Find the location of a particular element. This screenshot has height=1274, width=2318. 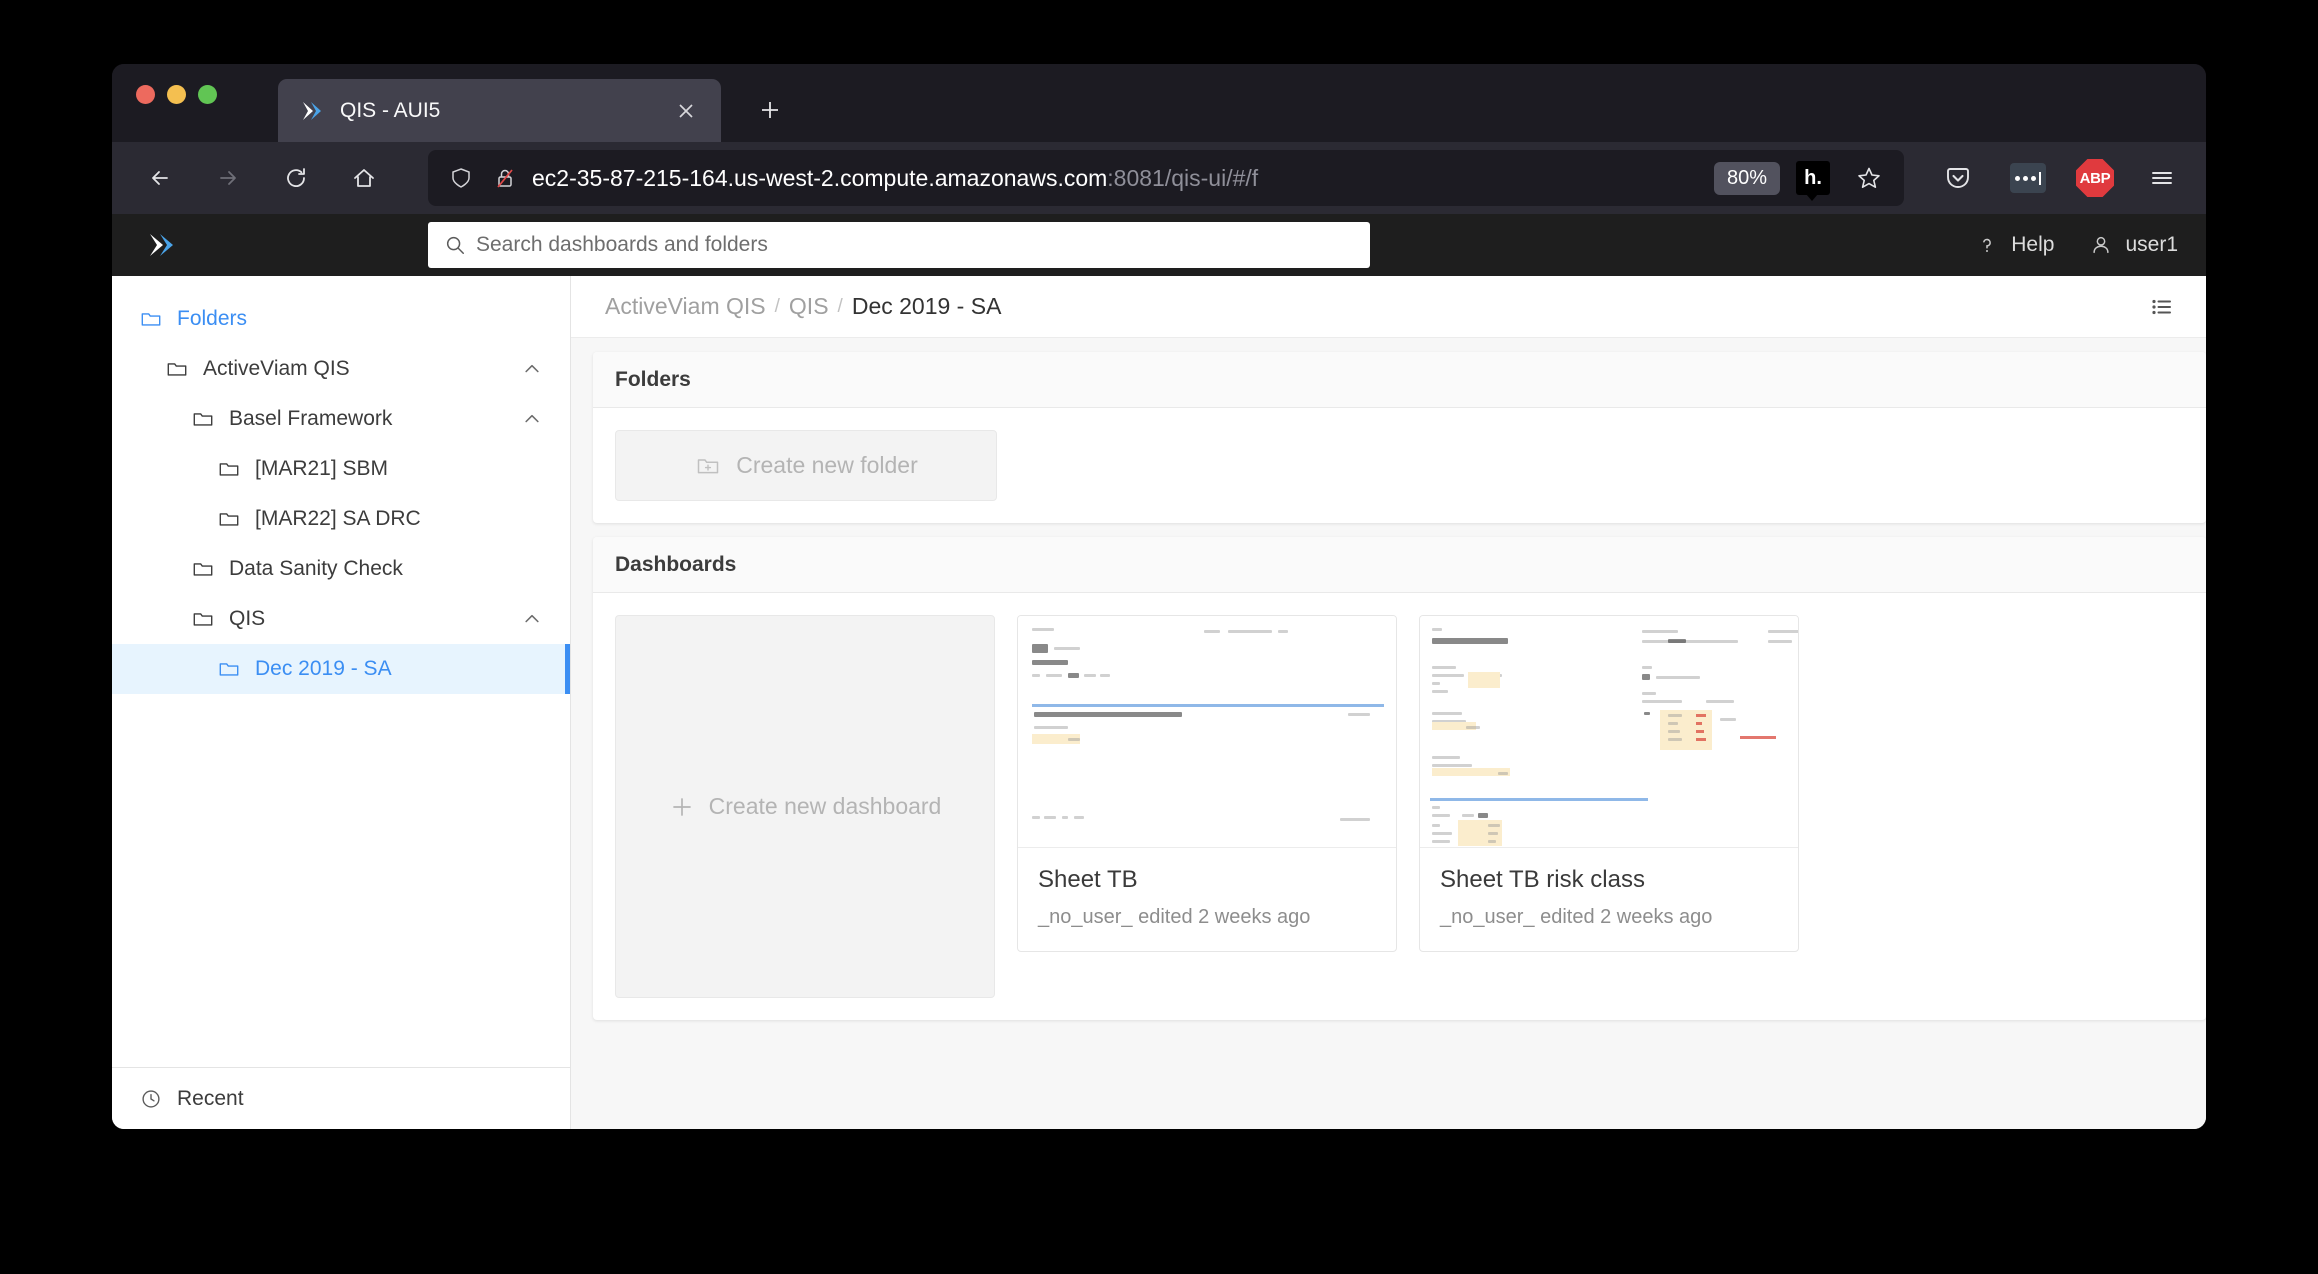

dashboard-card: Sheet TB _no_user_ edited 2 weeks ago is located at coordinates (1207, 783).